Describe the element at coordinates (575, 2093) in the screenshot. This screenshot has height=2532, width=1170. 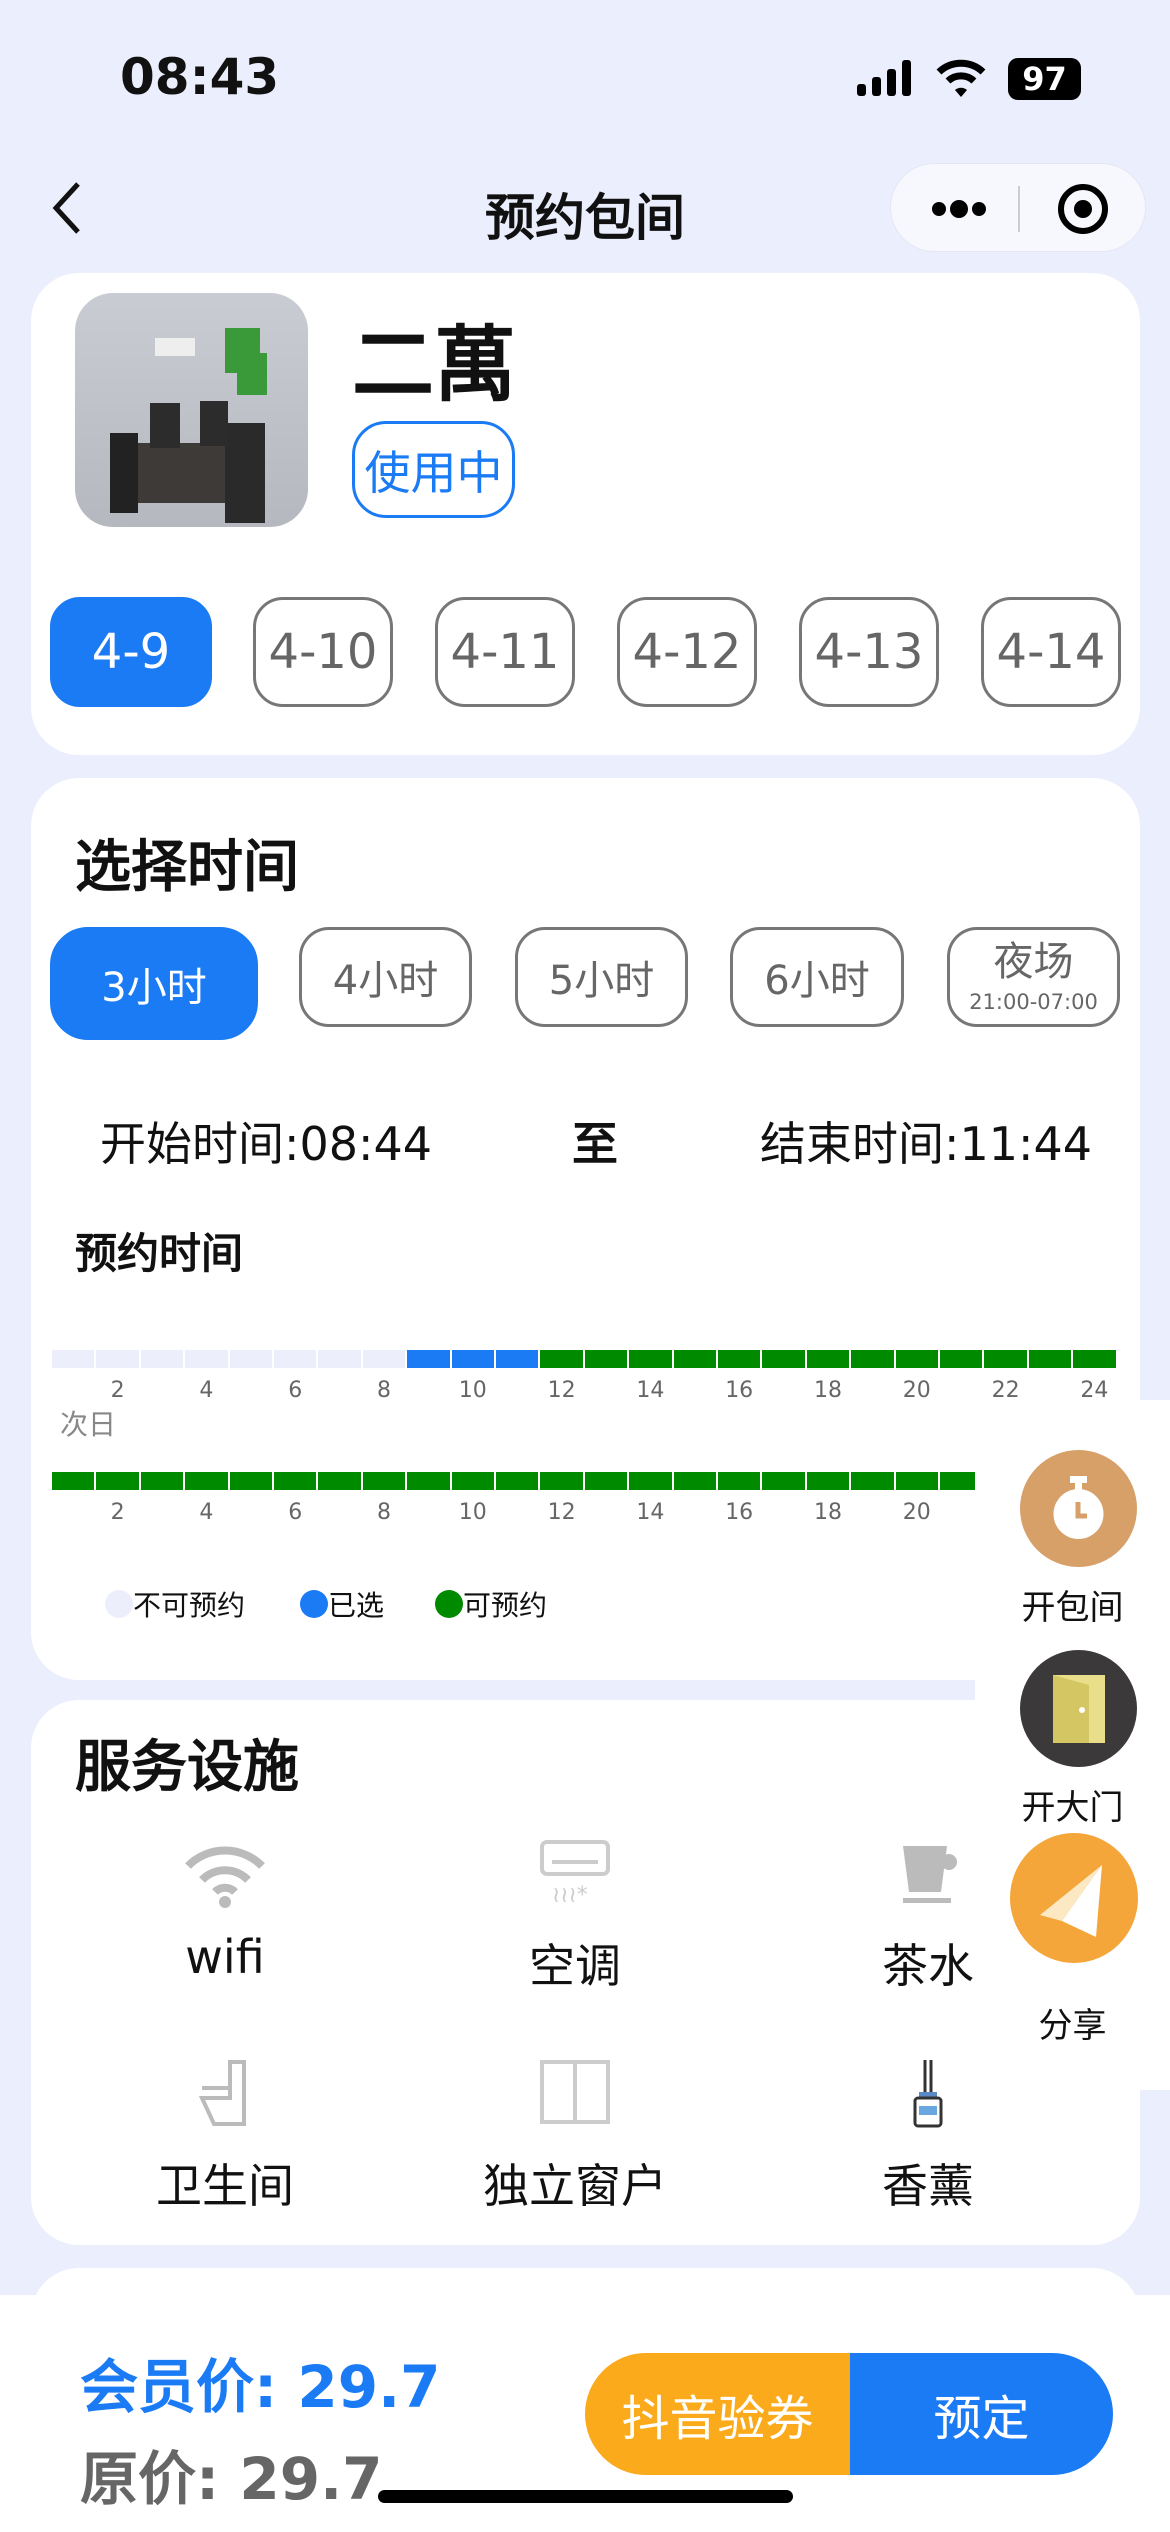
I see `window-icon` at that location.